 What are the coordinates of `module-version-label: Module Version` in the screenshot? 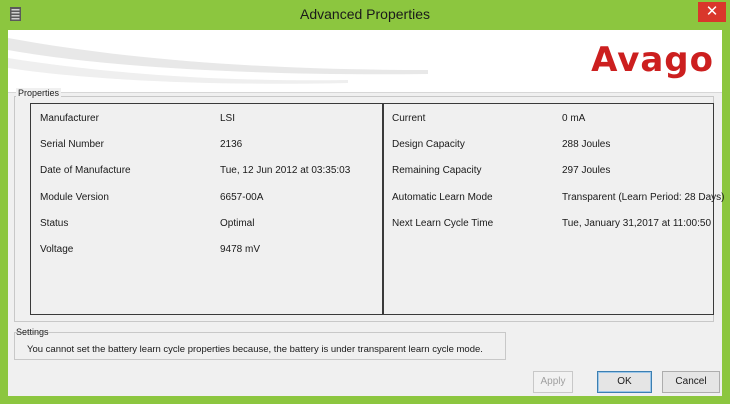 It's located at (74, 197).